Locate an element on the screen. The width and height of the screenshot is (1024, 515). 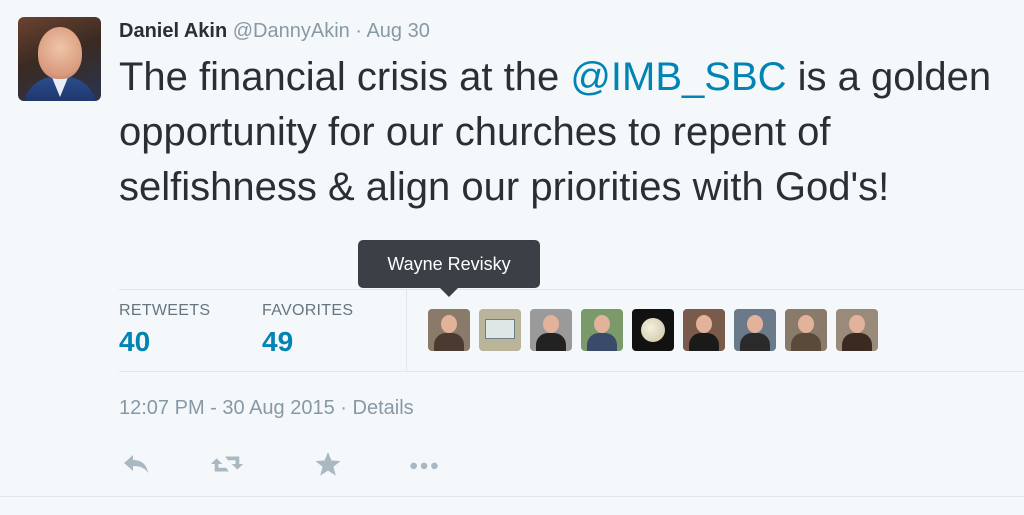
family-photo-avatar is located at coordinates (551, 330).